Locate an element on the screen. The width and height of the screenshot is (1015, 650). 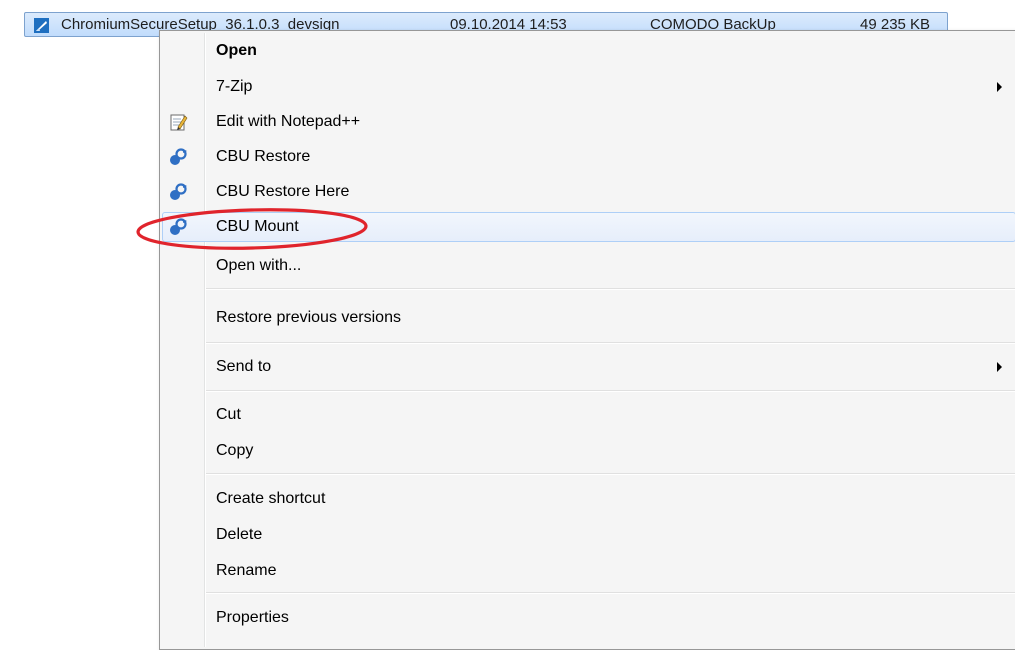
menu-item-label: Restore previous versions is located at coordinates (308, 317).